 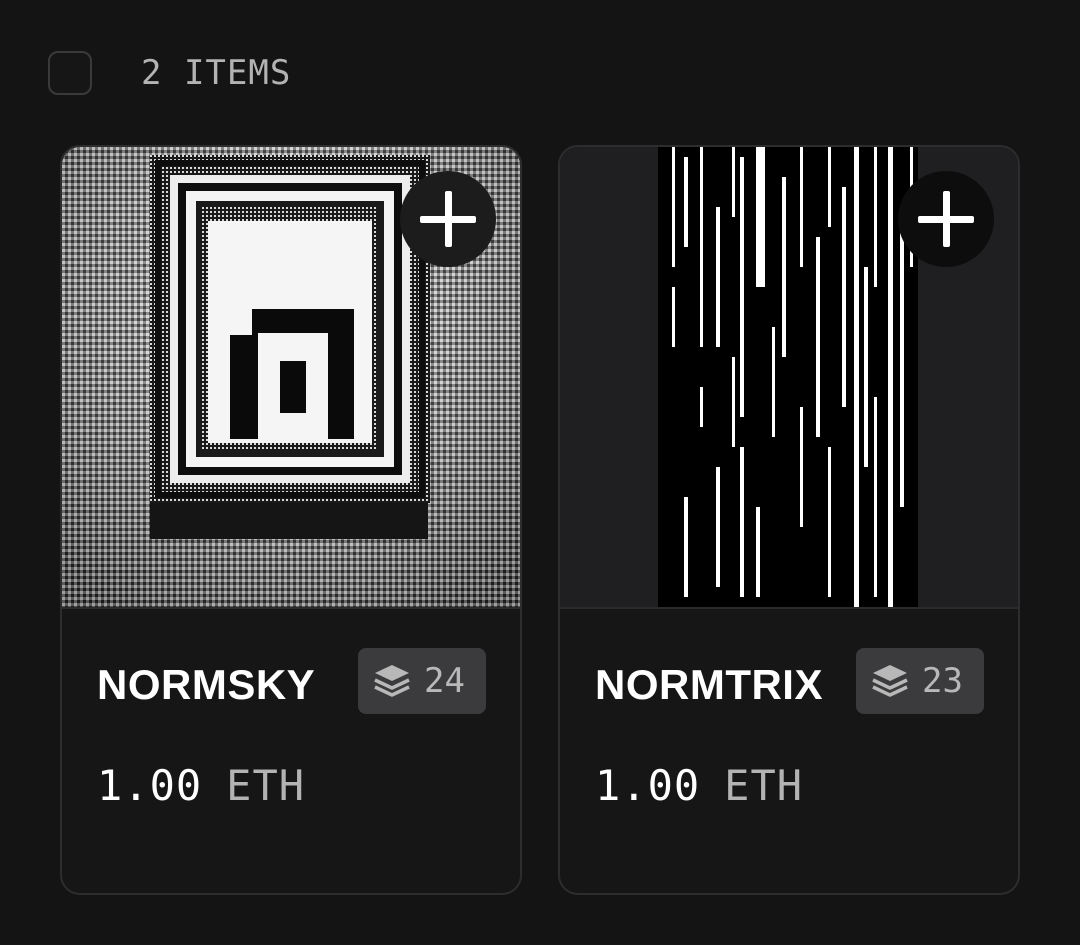 I want to click on select-all-checkbox, so click(x=70, y=73).